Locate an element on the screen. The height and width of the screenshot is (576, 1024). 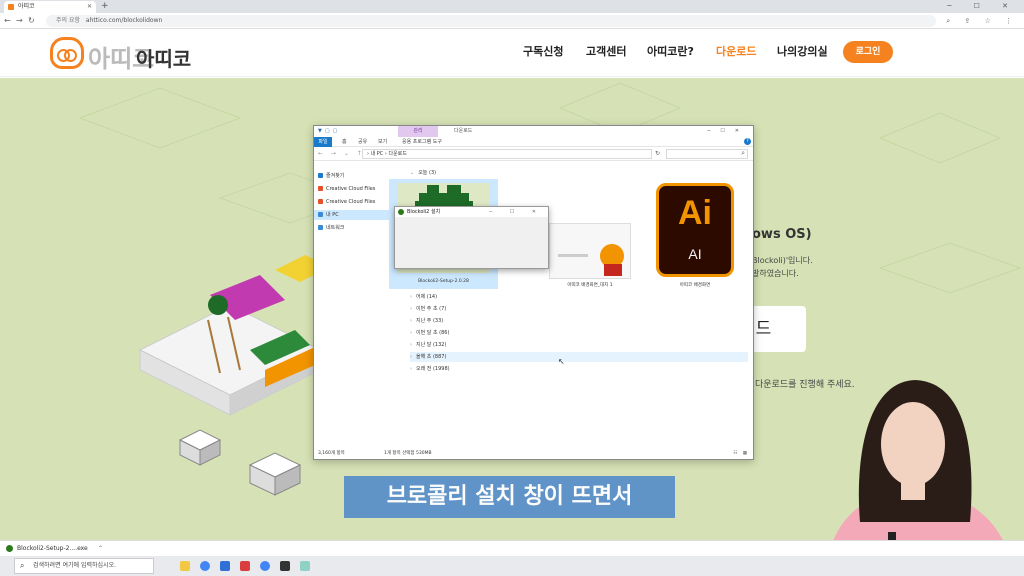
ribbon-tab-view: 보기 is located at coordinates (382, 142).